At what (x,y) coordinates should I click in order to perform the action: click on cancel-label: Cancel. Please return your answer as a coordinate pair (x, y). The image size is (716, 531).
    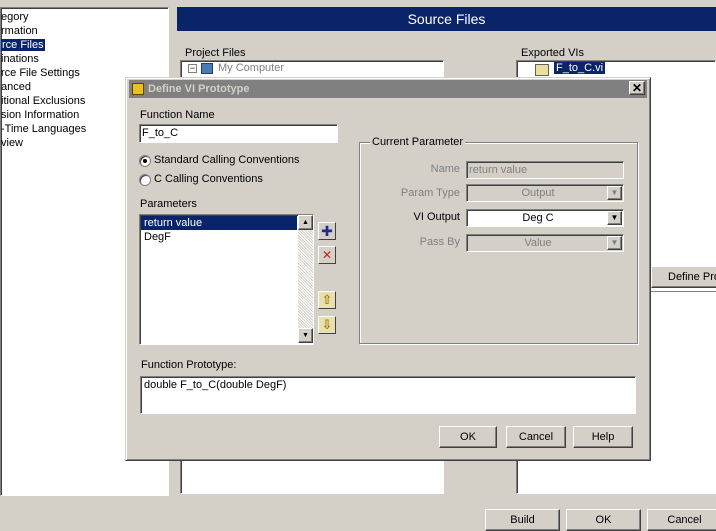
    Looking at the image, I should click on (684, 520).